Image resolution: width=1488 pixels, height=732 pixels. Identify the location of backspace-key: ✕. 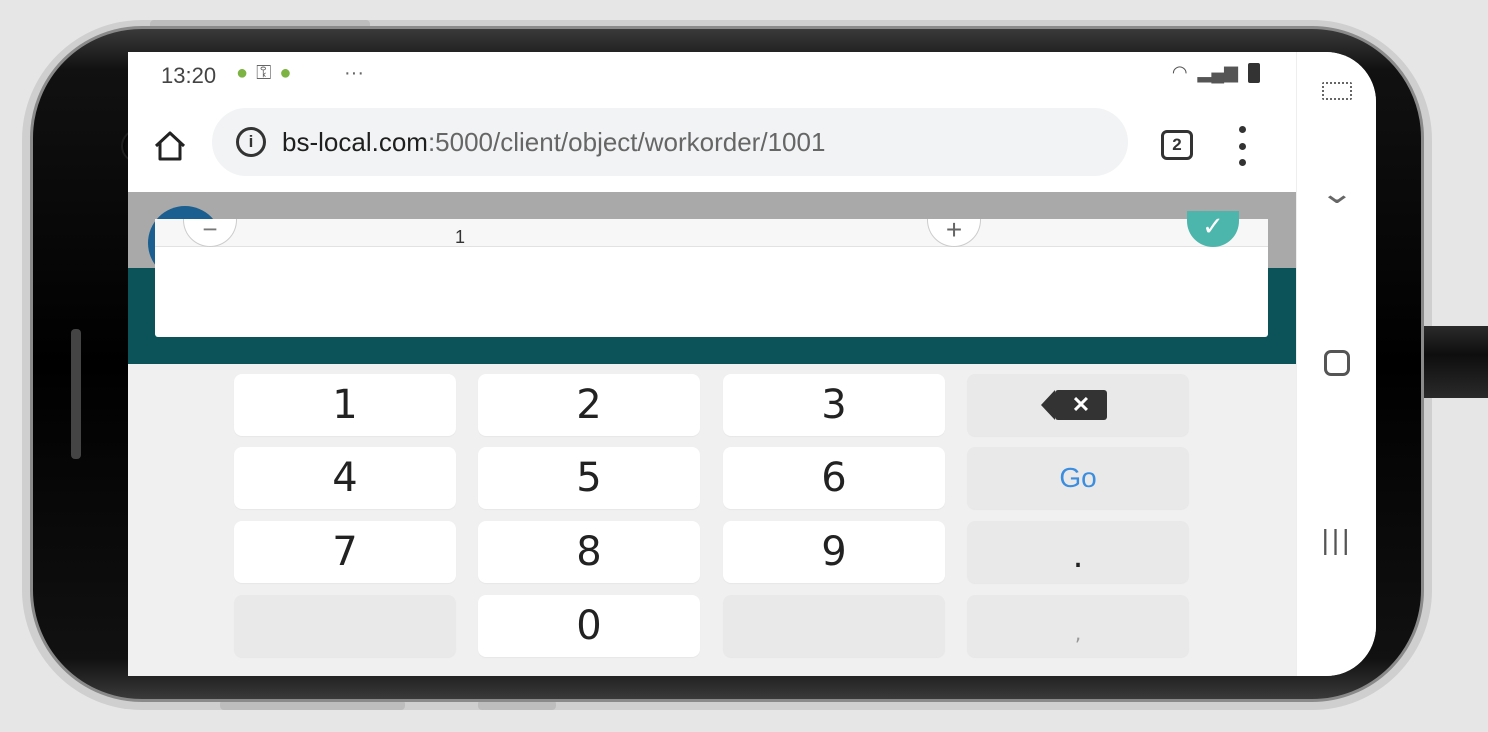
(1078, 405).